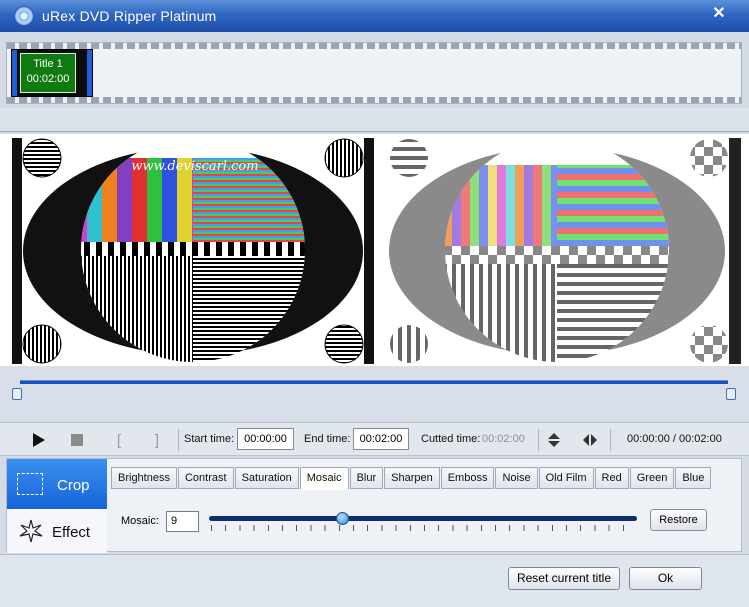 The image size is (749, 607). I want to click on title-card: Title 1 00:02:00, so click(48, 73).